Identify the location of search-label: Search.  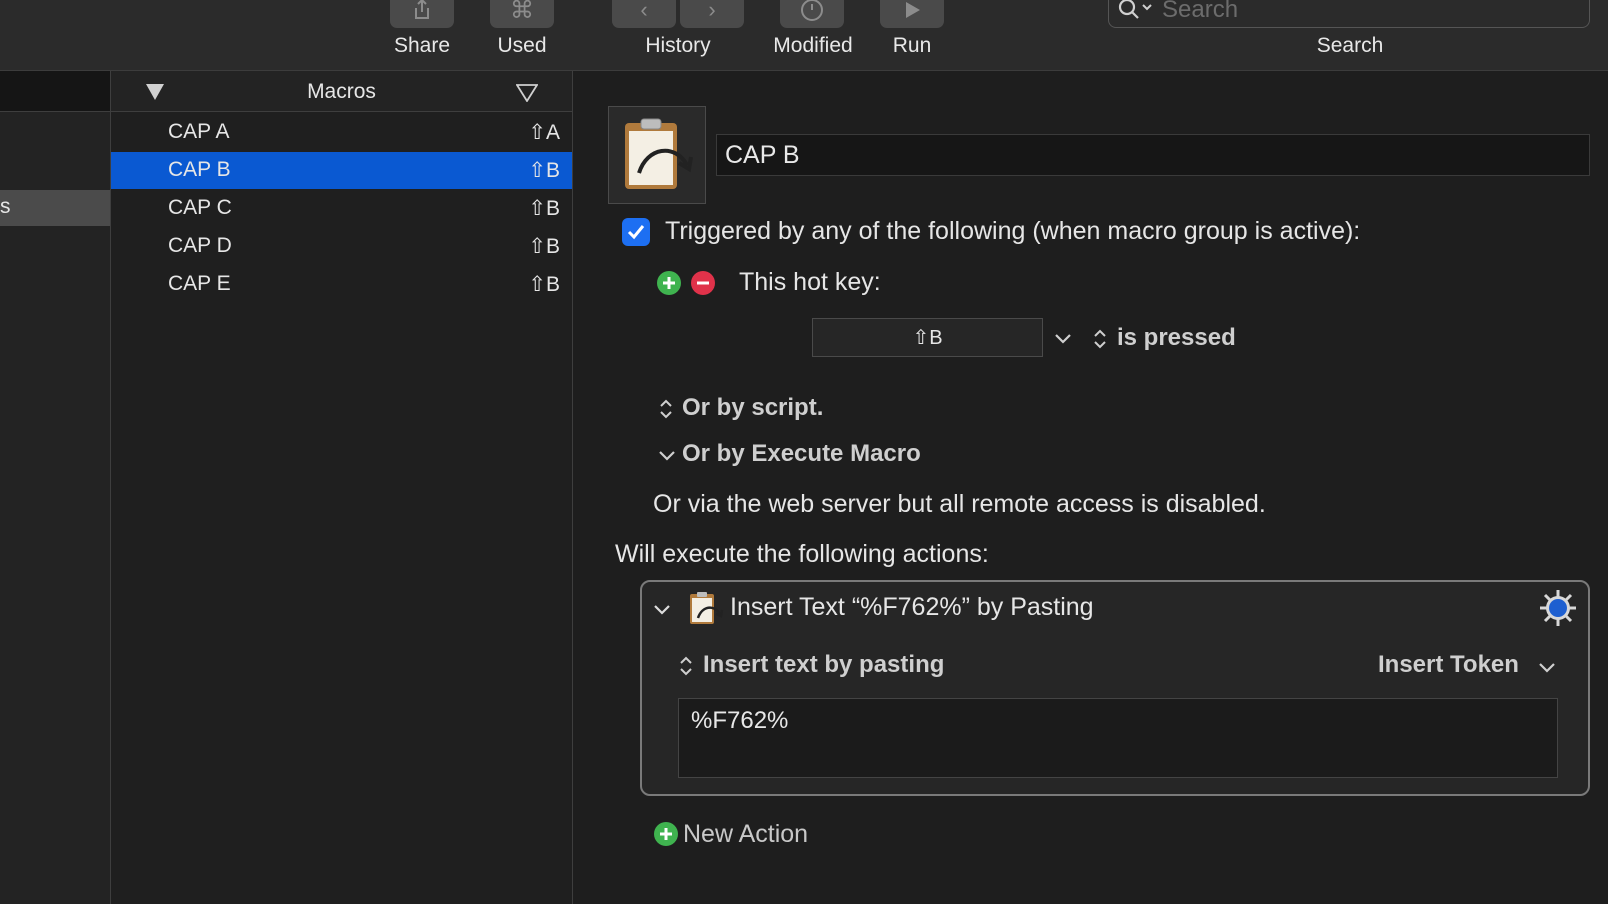
(1350, 45).